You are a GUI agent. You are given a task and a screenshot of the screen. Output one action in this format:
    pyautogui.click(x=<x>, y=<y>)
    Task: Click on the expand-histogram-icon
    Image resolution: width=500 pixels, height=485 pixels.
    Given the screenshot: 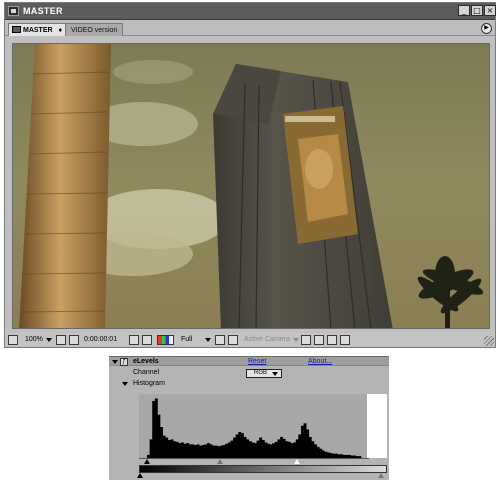 What is the action you would take?
    pyautogui.click(x=125, y=384)
    